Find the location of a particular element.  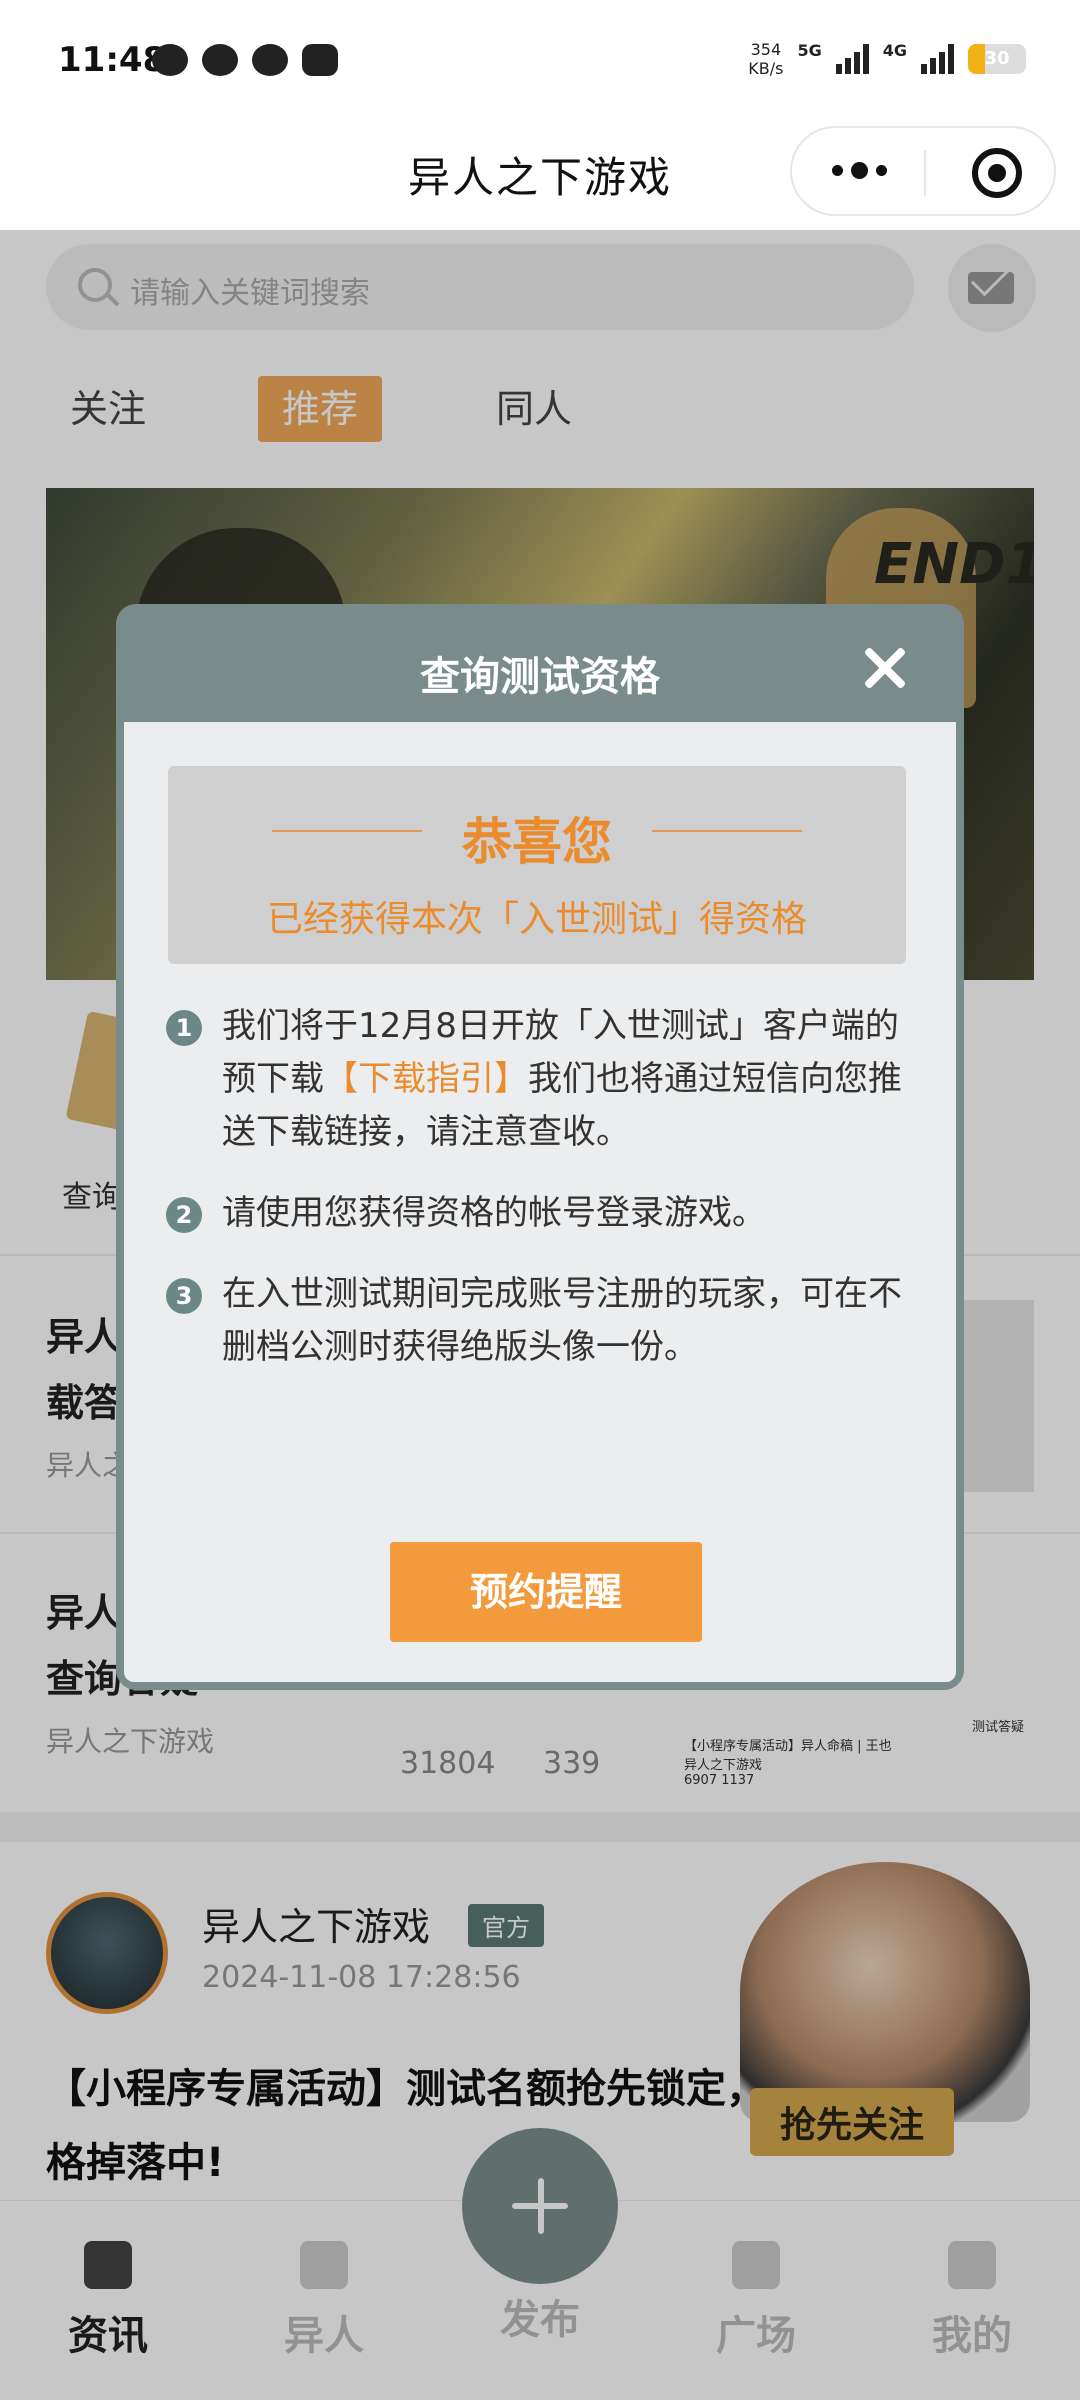

miniprogram-capsule is located at coordinates (923, 171).